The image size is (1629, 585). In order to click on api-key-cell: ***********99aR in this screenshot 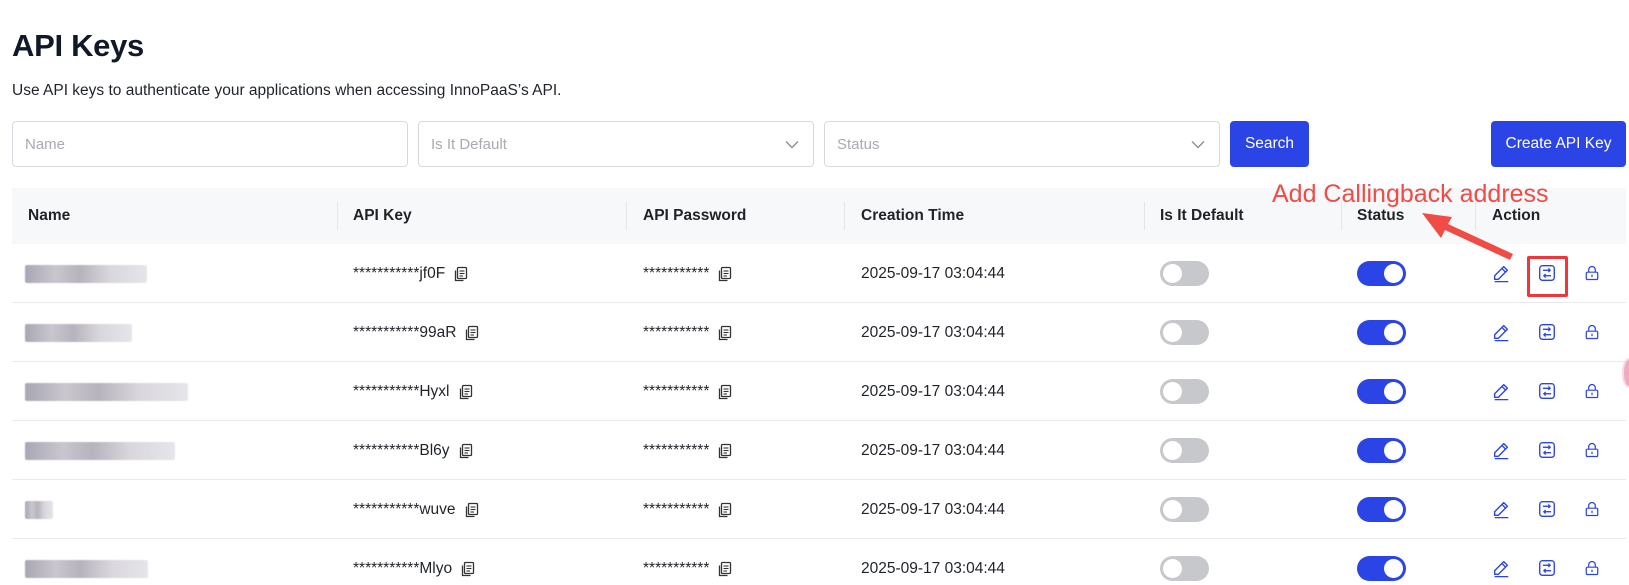, I will do `click(416, 332)`.